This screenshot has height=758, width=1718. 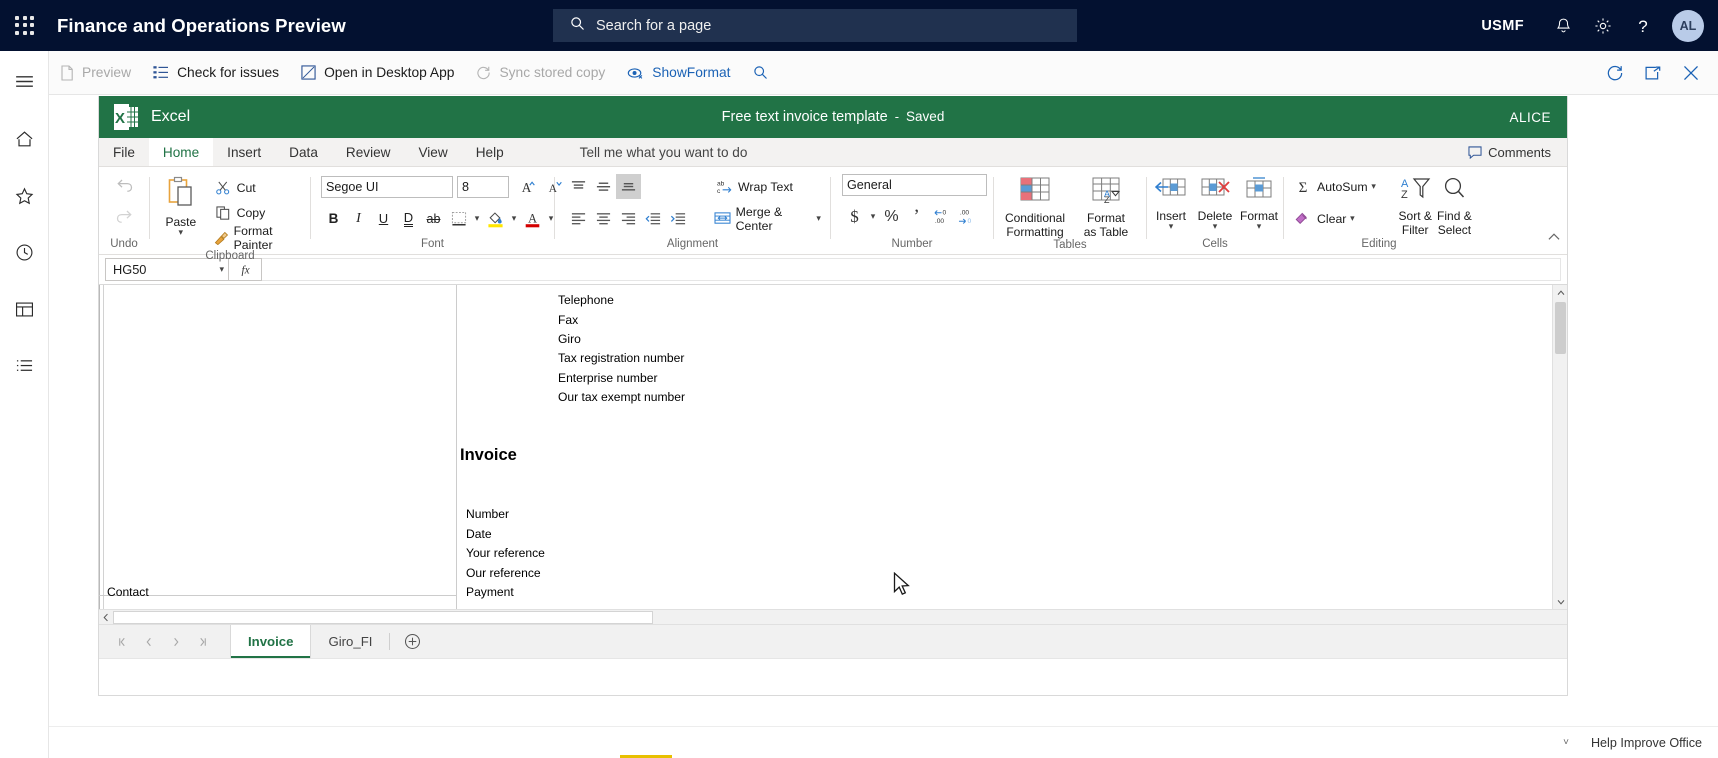 I want to click on accounting-format-button: $, so click(x=854, y=216).